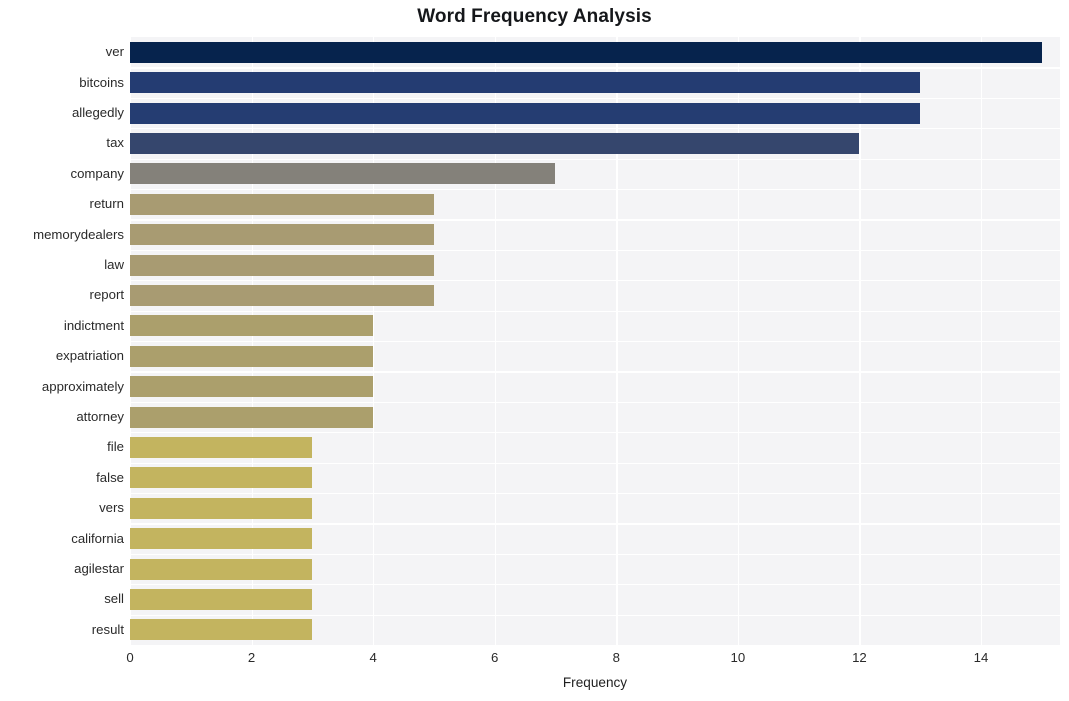 This screenshot has height=701, width=1069. What do you see at coordinates (115, 447) in the screenshot?
I see `y-axis-tick-label: file` at bounding box center [115, 447].